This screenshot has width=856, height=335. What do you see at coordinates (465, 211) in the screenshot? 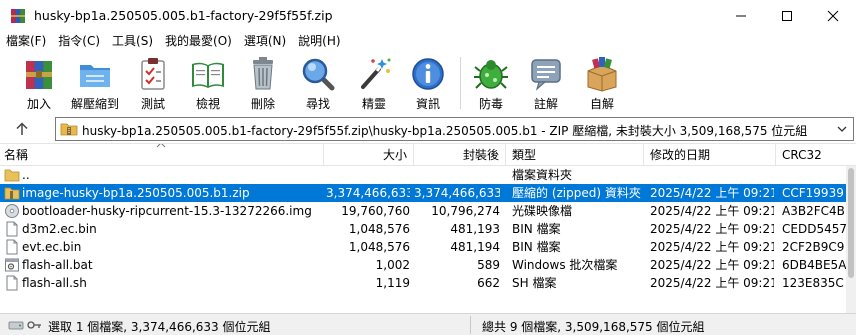
I see `file-packed: 10,796,274` at bounding box center [465, 211].